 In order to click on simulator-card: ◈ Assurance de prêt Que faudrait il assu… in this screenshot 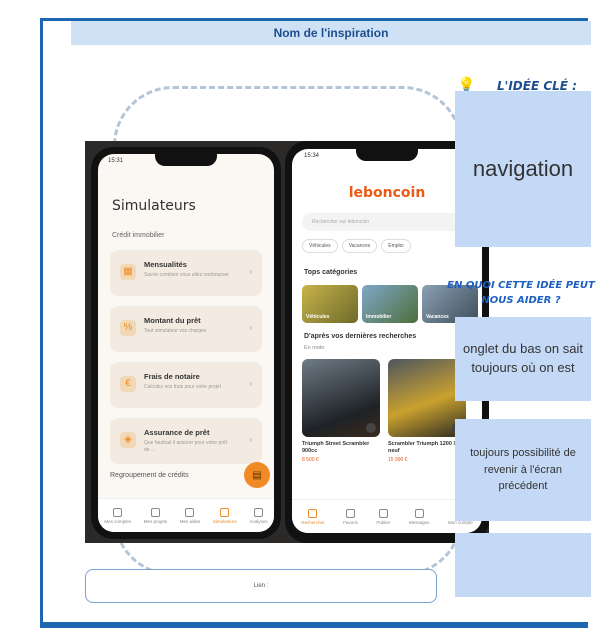, I will do `click(186, 441)`.